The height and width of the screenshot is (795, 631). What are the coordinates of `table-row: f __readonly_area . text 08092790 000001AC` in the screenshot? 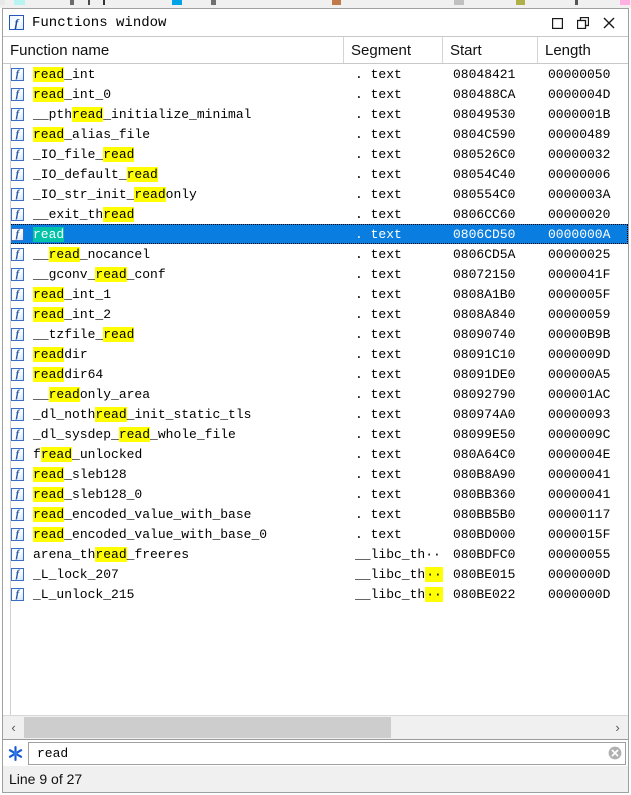 It's located at (315, 394).